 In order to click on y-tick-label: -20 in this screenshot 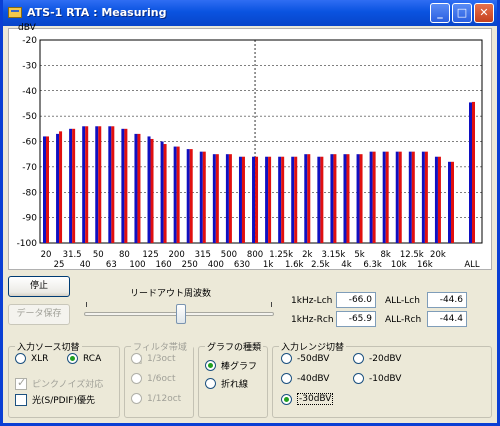, I will do `click(29, 41)`.